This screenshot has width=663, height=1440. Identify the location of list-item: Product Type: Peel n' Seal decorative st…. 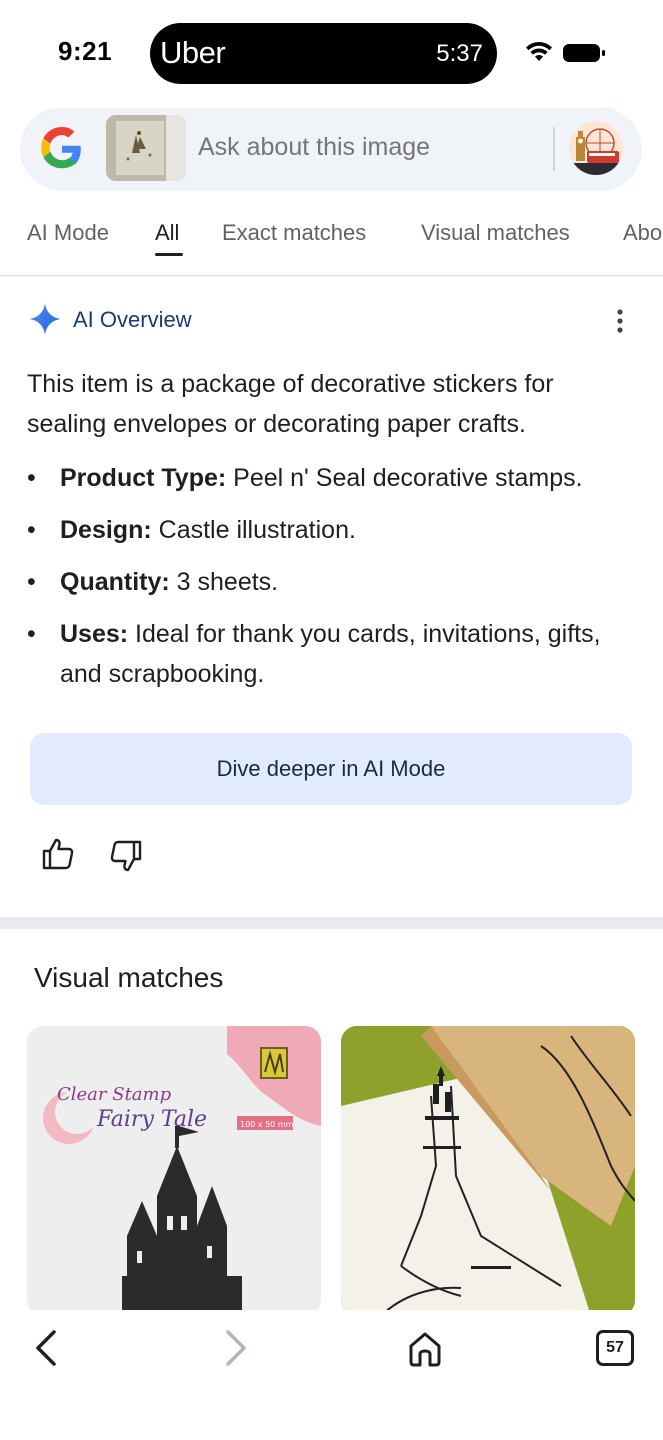
(332, 478).